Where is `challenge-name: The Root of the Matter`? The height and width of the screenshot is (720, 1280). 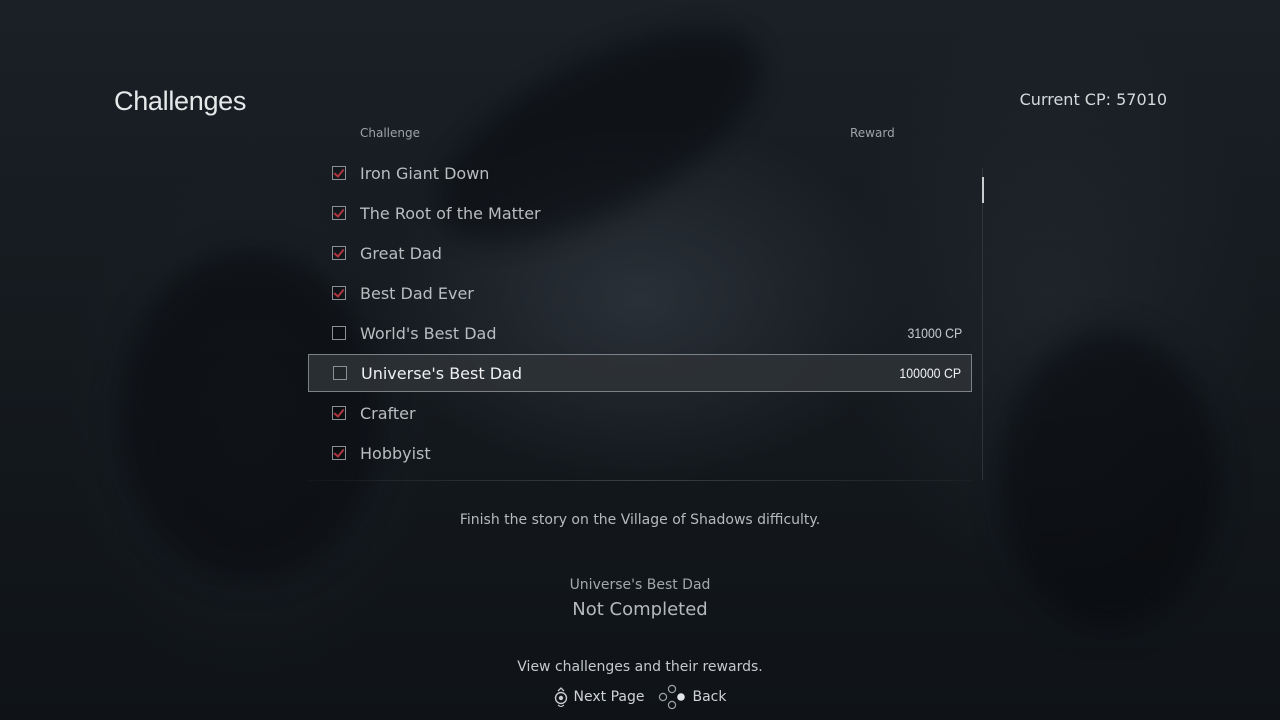 challenge-name: The Root of the Matter is located at coordinates (450, 213).